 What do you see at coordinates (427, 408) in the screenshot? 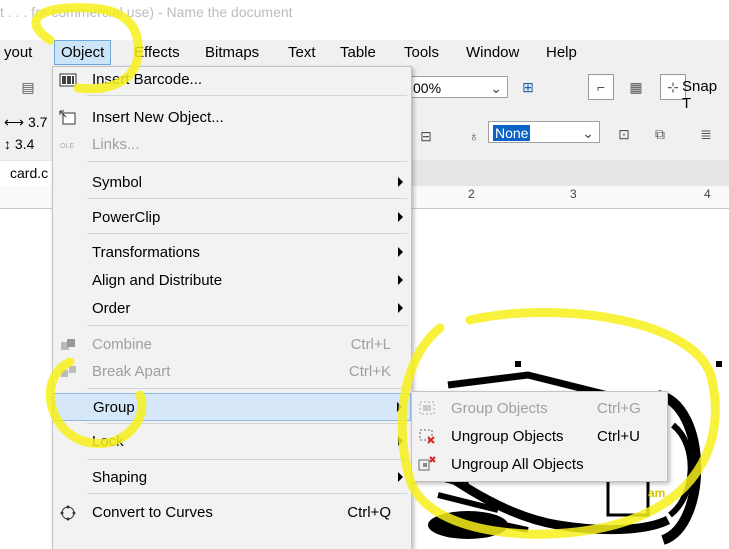
I see `group-objects-icon` at bounding box center [427, 408].